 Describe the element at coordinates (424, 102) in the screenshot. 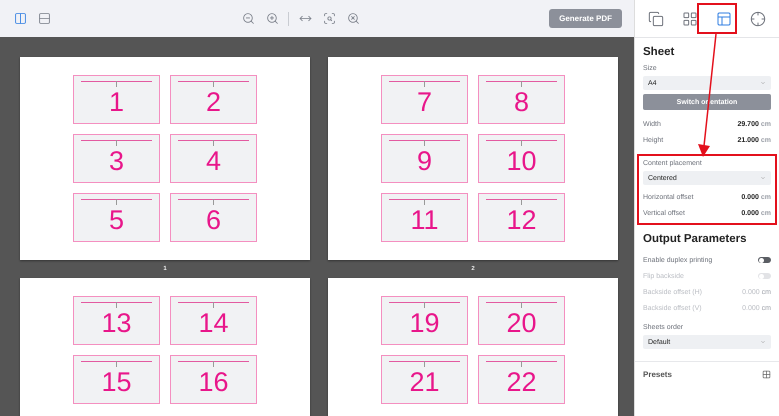

I see `card-number: 7` at that location.